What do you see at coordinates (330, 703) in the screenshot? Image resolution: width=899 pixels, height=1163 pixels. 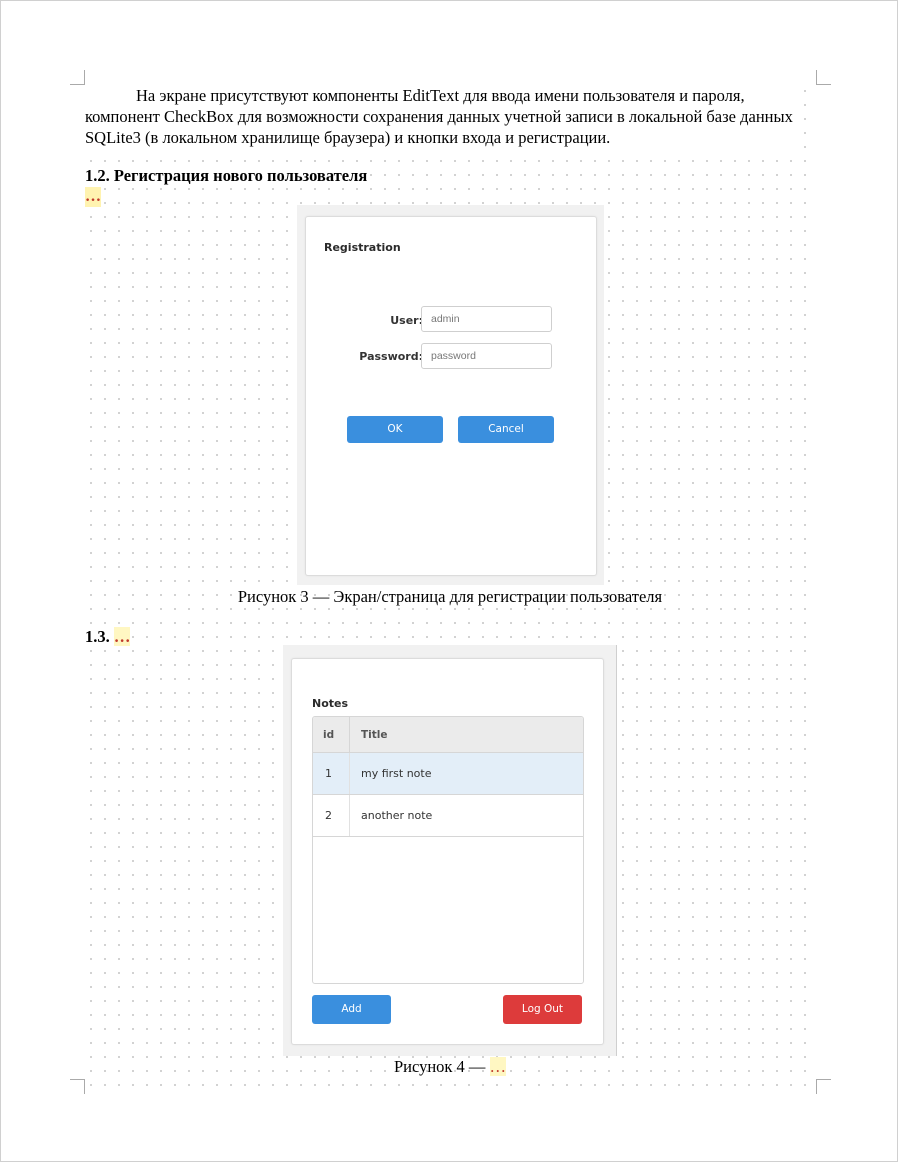 I see `notes-title: Notes` at bounding box center [330, 703].